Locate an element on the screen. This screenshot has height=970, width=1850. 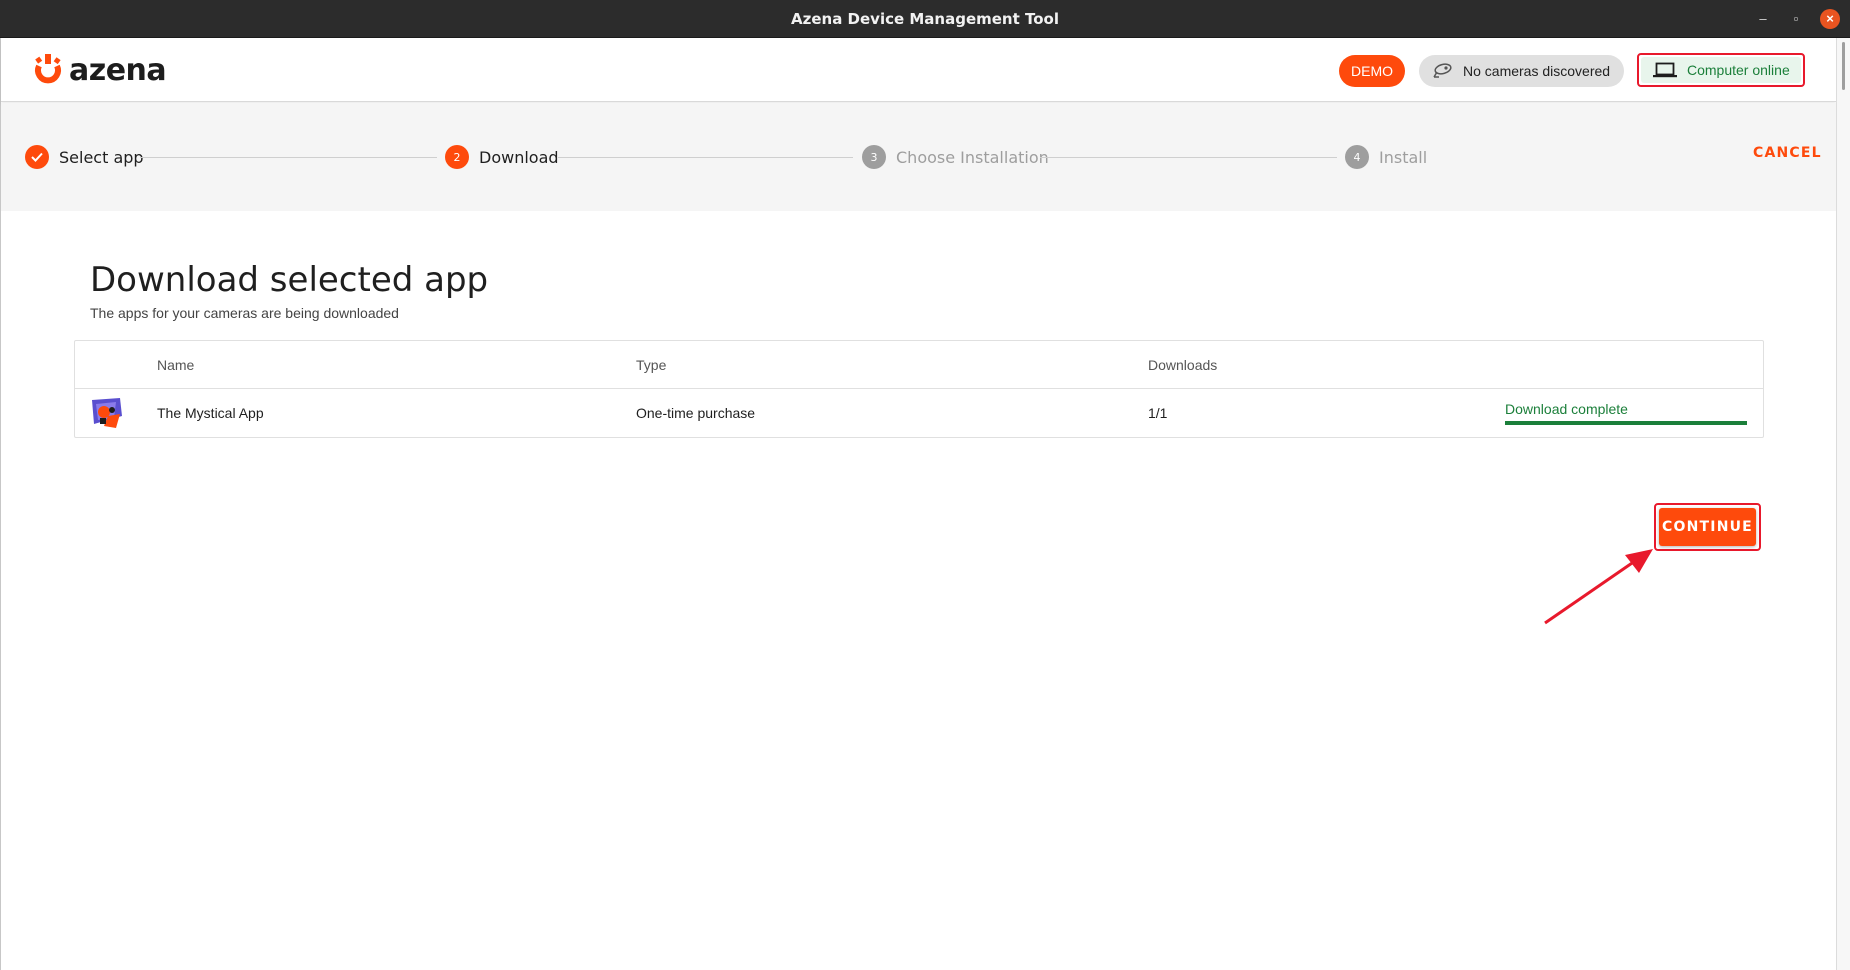
step-install: 4 Install is located at coordinates (1386, 157).